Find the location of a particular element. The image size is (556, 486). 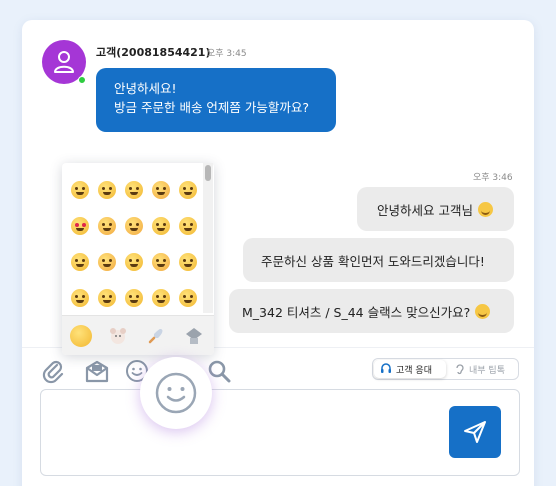

internal-tip-mode-label: 내부 팁톡 is located at coordinates (487, 370).